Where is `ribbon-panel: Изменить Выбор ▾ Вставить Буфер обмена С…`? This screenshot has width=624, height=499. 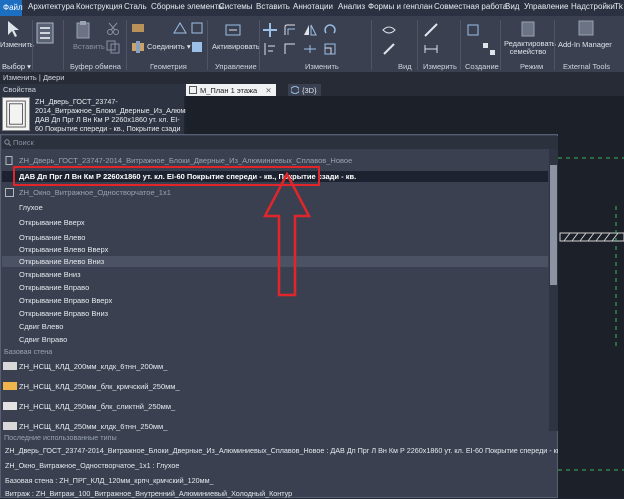
ribbon-panel: Изменить Выбор ▾ Вставить Буфер обмена С… is located at coordinates (312, 44).